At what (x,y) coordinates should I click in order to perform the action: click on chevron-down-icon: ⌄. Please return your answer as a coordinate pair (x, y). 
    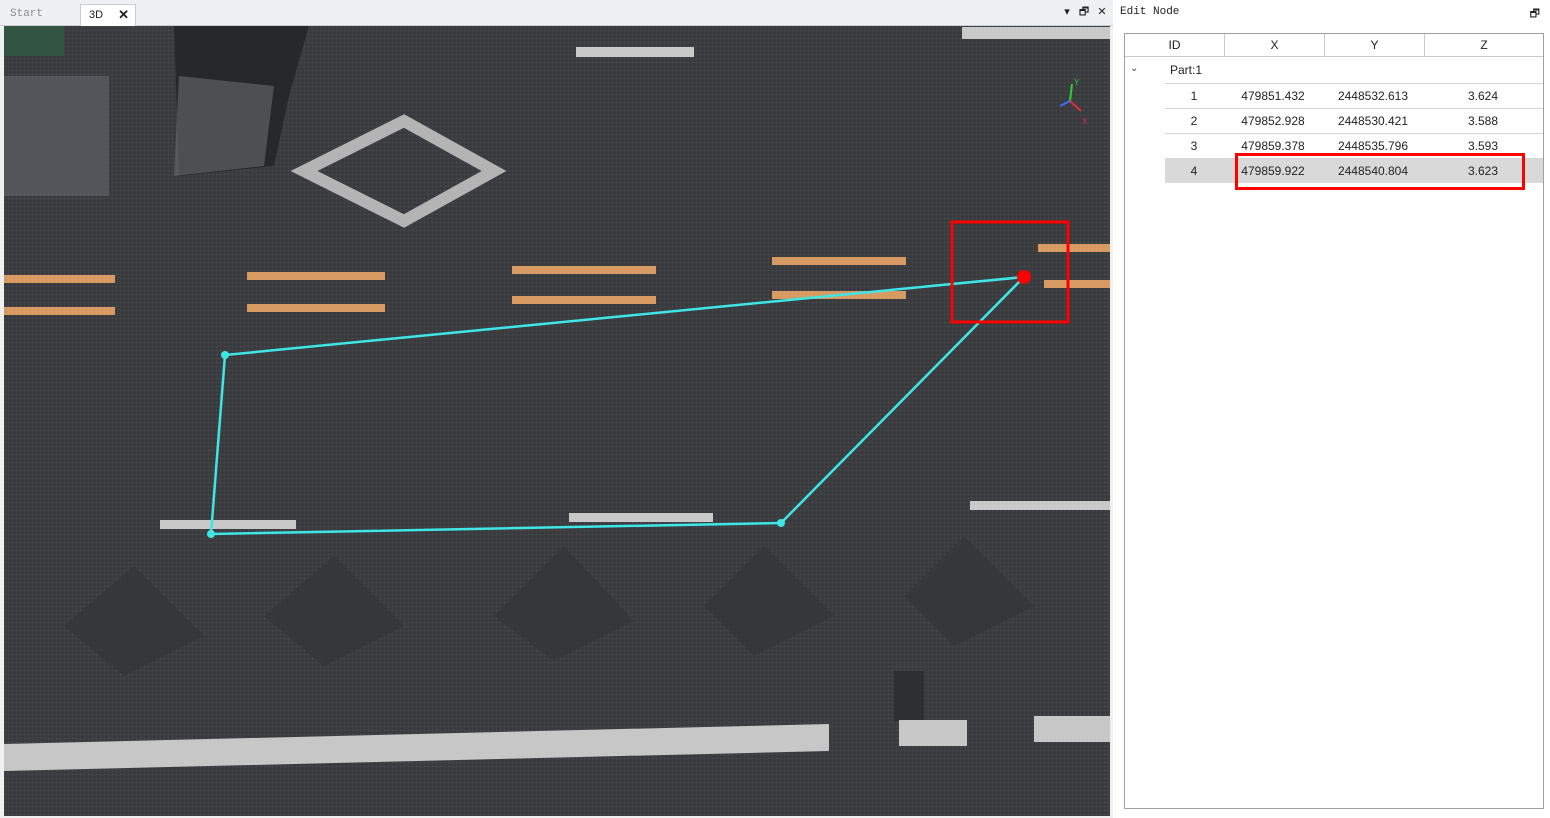
    Looking at the image, I should click on (1134, 68).